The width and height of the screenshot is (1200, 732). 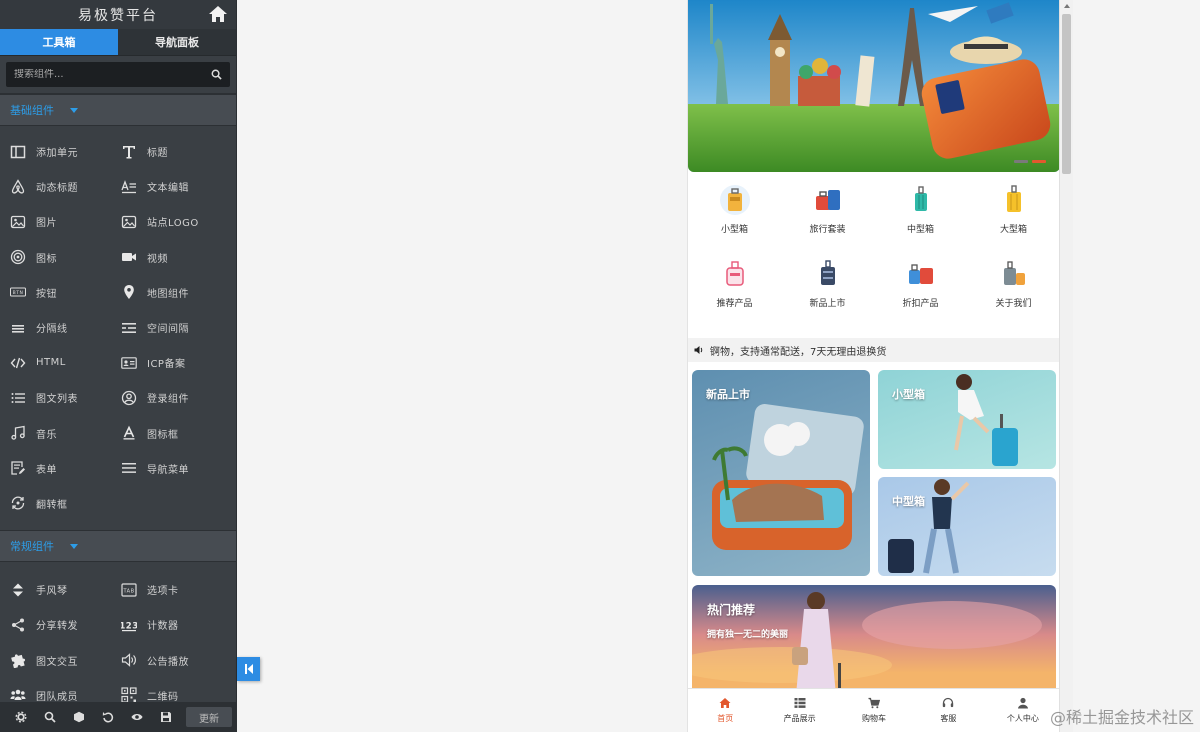 What do you see at coordinates (118, 546) in the screenshot?
I see `section-common-header: 常规组件` at bounding box center [118, 546].